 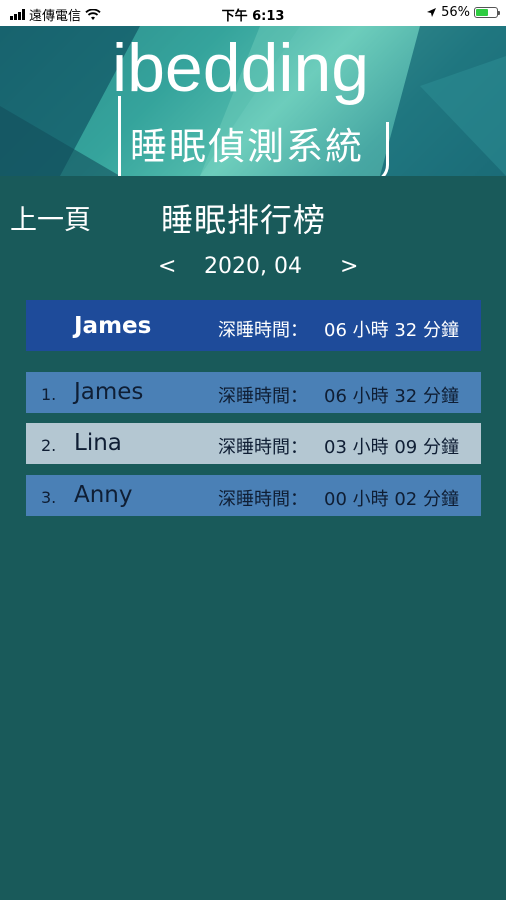 I want to click on back-button: 上一頁, so click(x=50, y=217).